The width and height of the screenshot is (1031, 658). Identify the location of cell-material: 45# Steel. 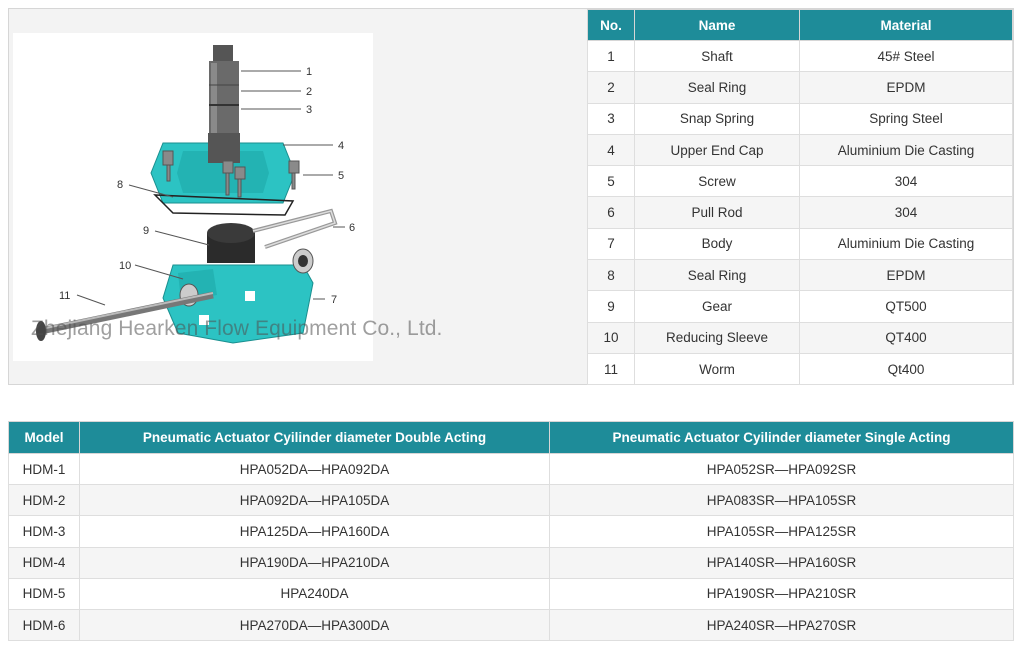
(906, 56).